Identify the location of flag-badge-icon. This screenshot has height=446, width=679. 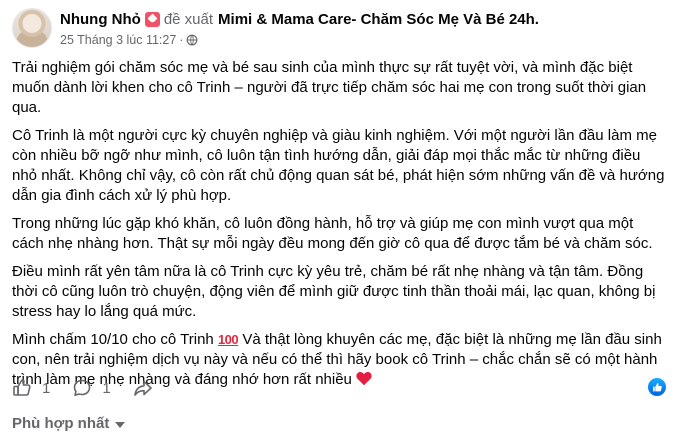
(152, 19).